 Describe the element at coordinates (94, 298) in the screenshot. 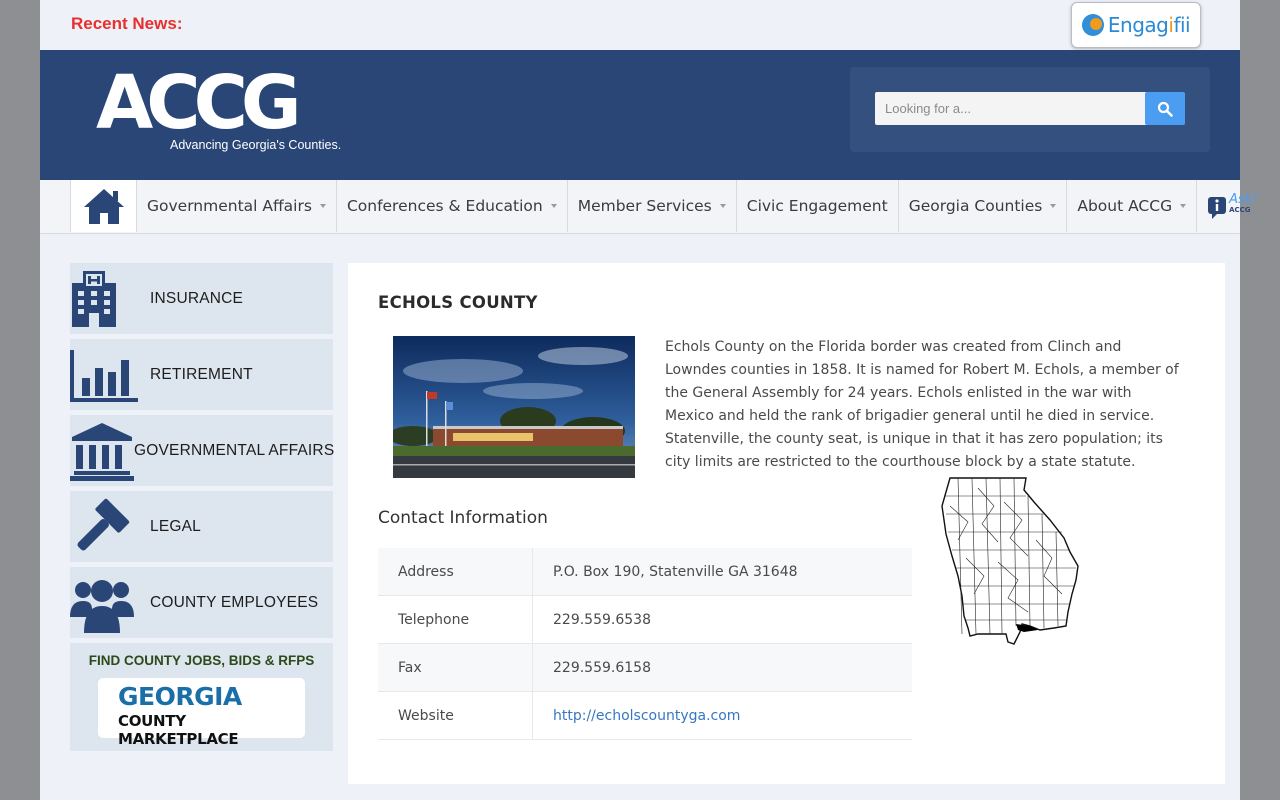

I see `hospital-icon` at that location.